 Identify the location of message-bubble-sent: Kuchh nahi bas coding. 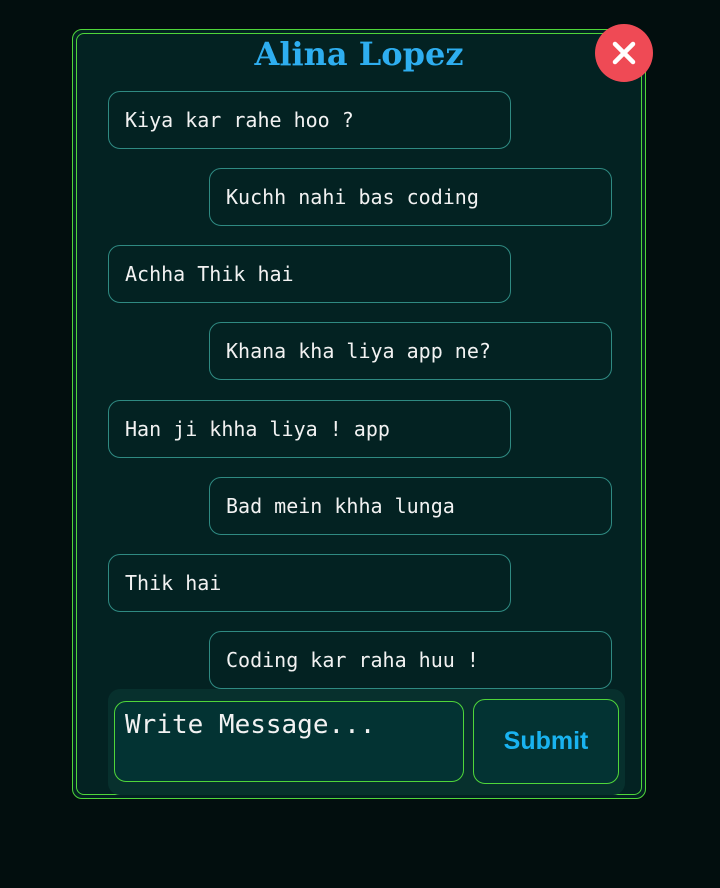
(410, 197).